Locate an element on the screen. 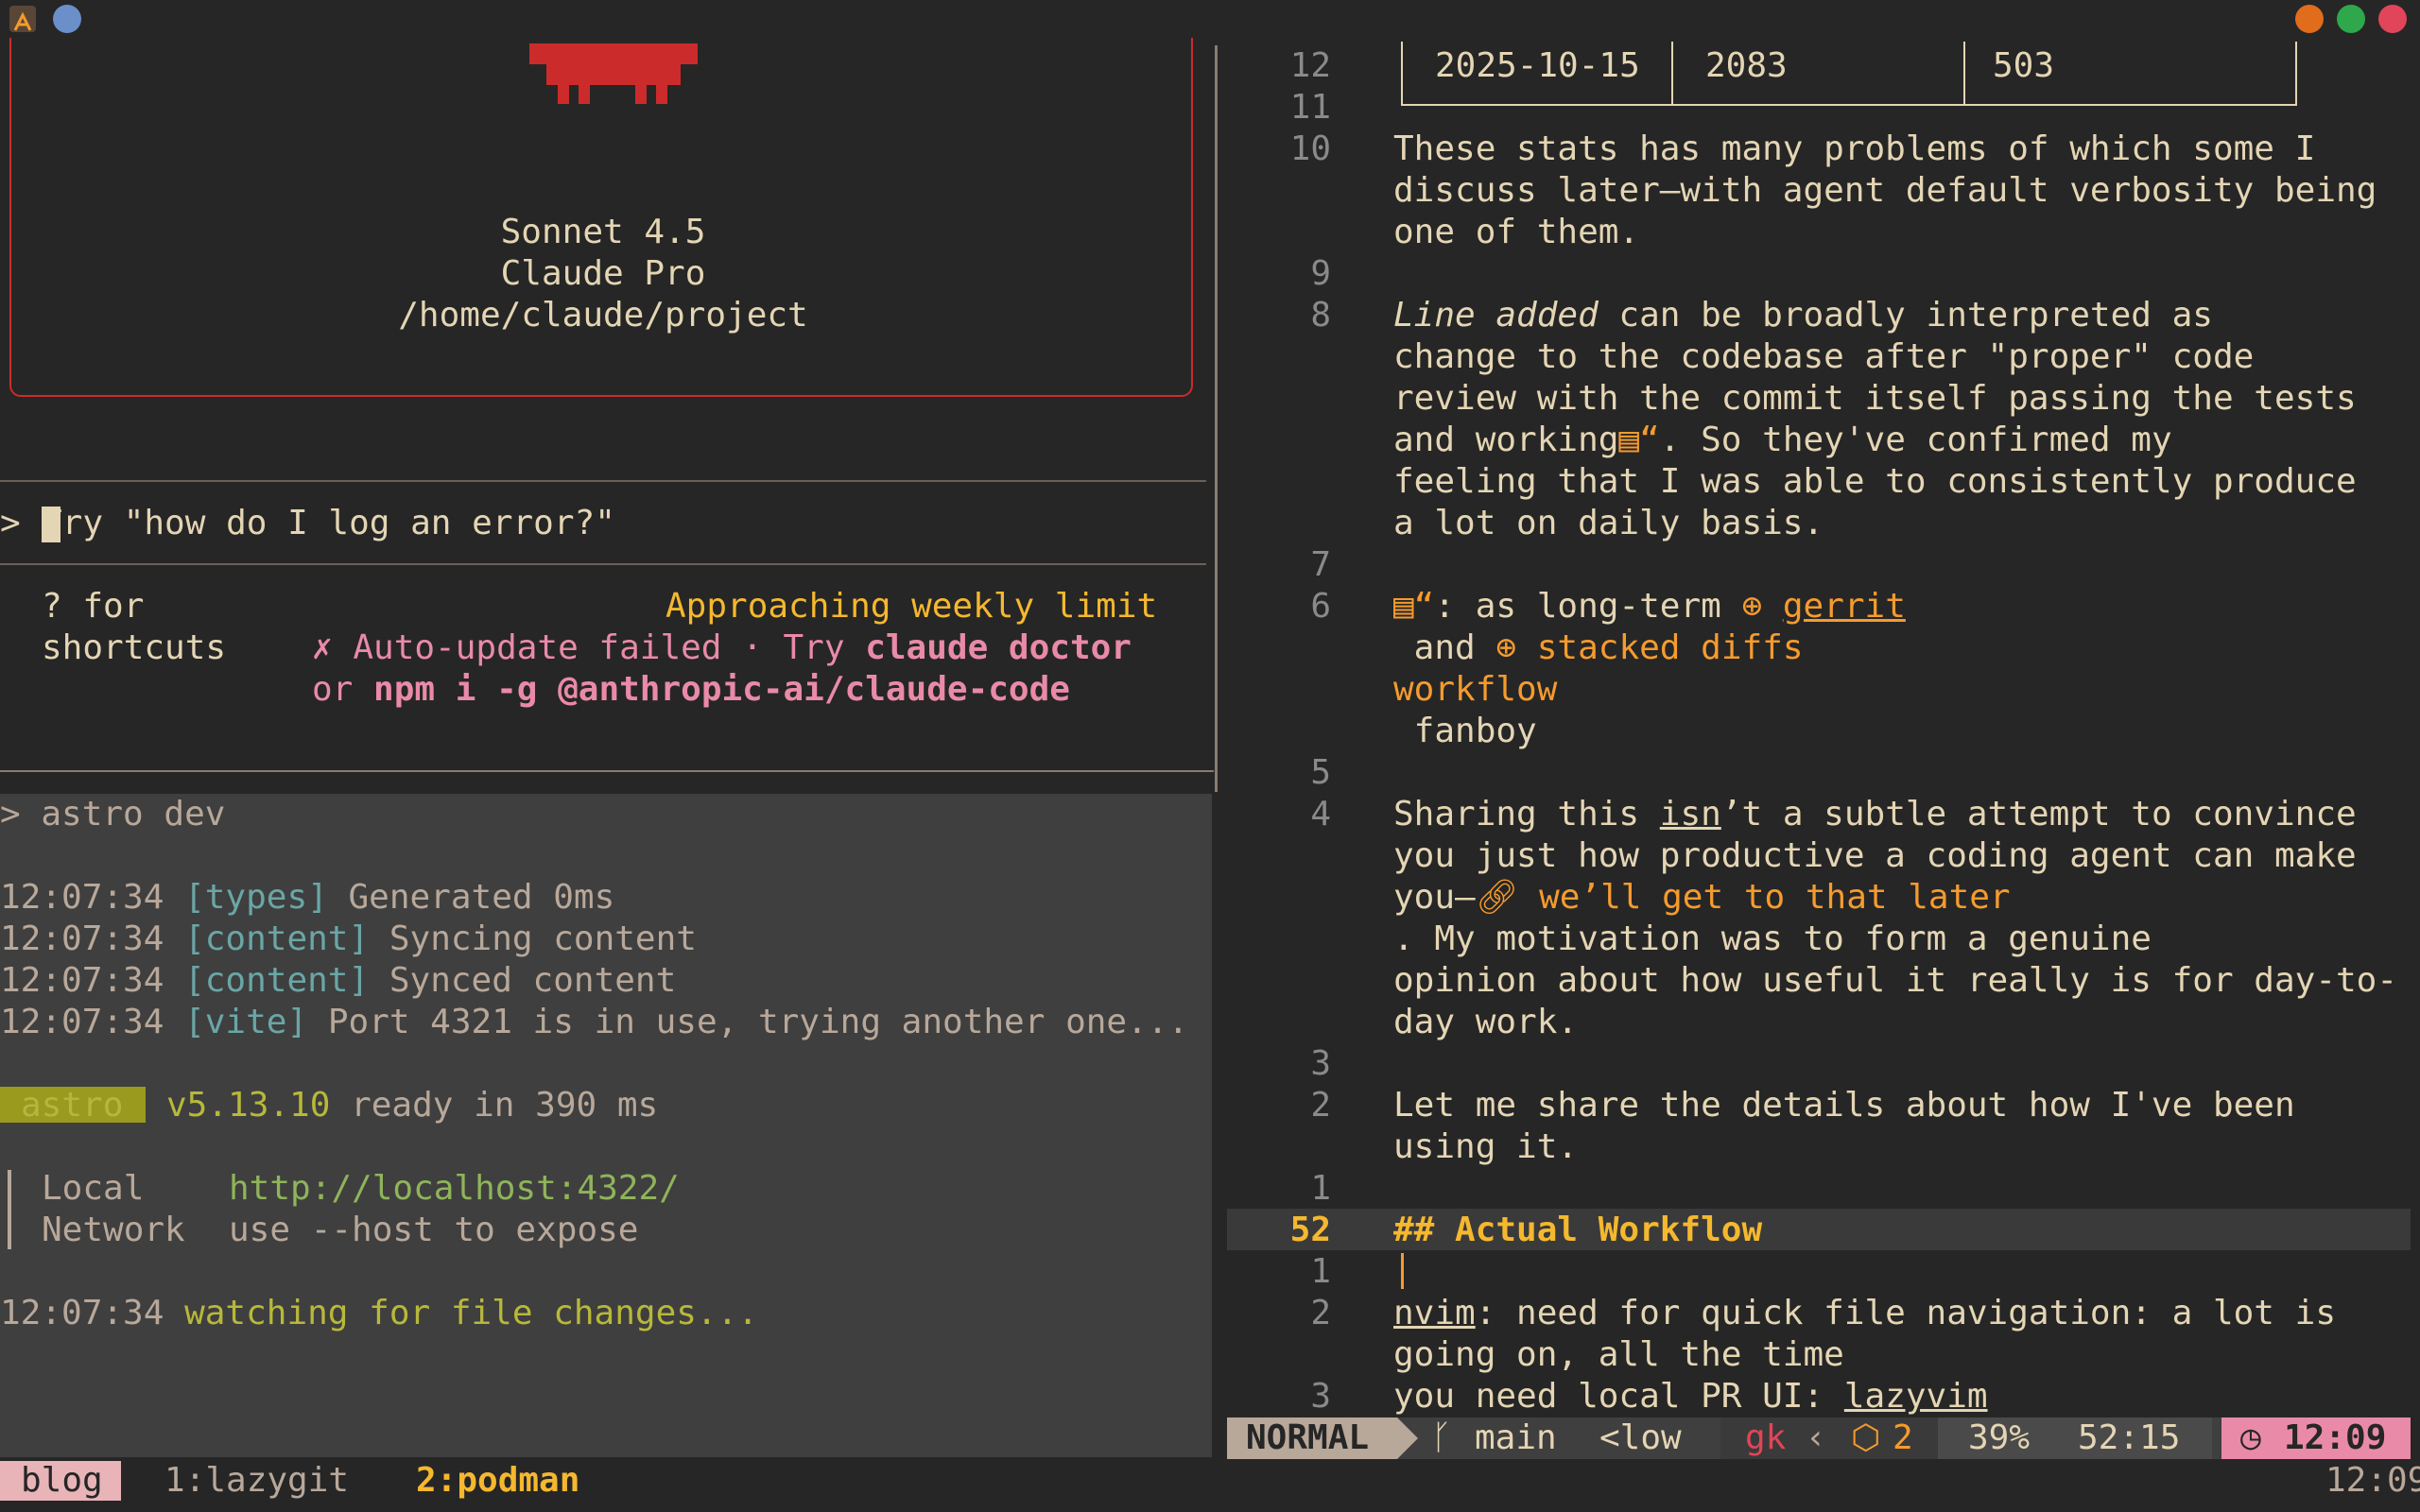  footnote-line: ▤“: as long-term ⊕ gerrit is located at coordinates (1649, 606).